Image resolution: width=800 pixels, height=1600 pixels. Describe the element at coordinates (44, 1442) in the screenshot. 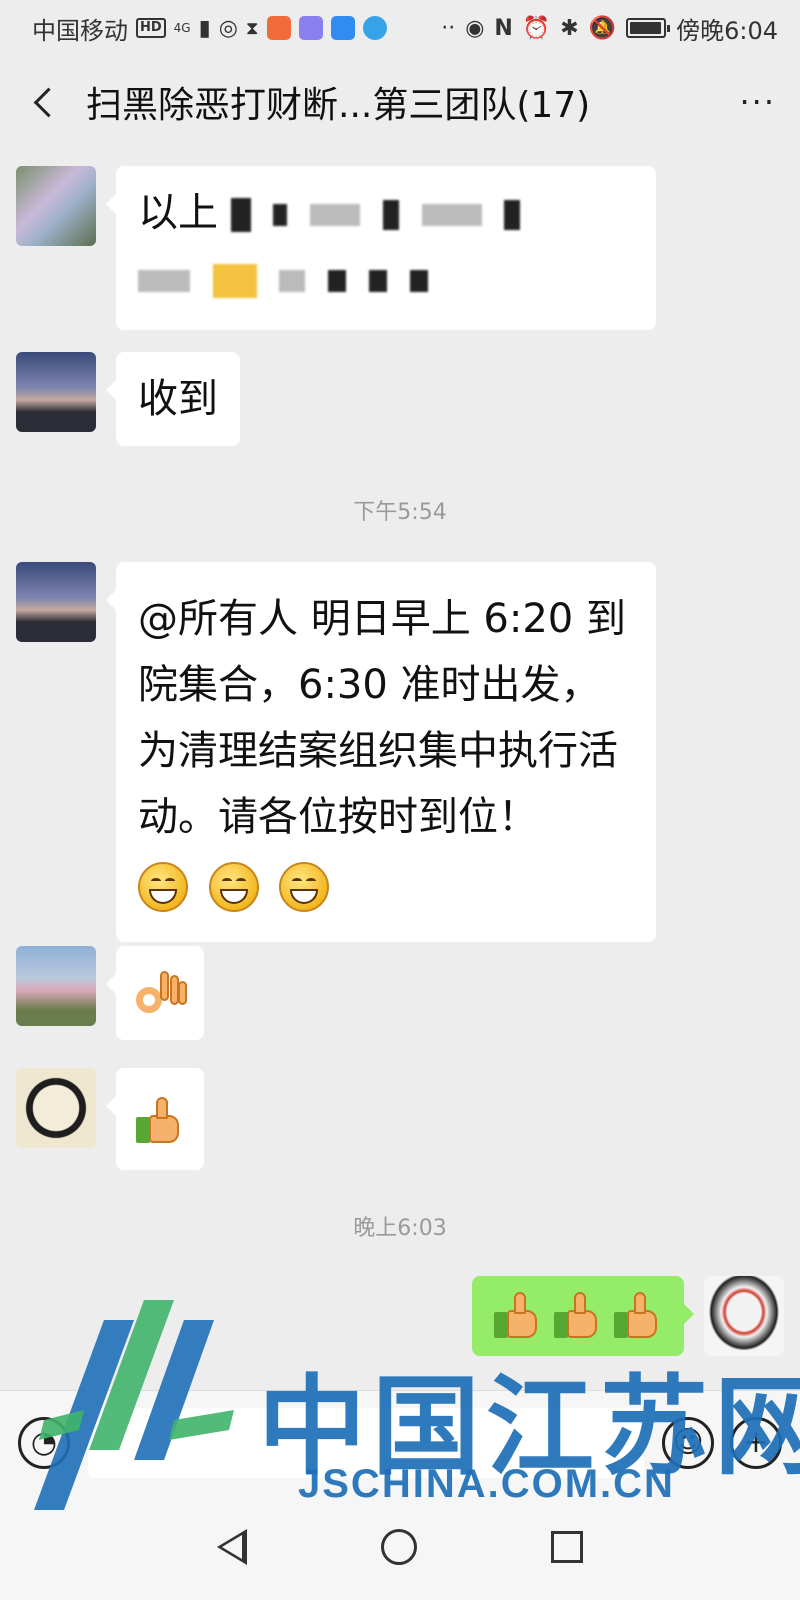

I see `voice-input-icon: ◔` at that location.